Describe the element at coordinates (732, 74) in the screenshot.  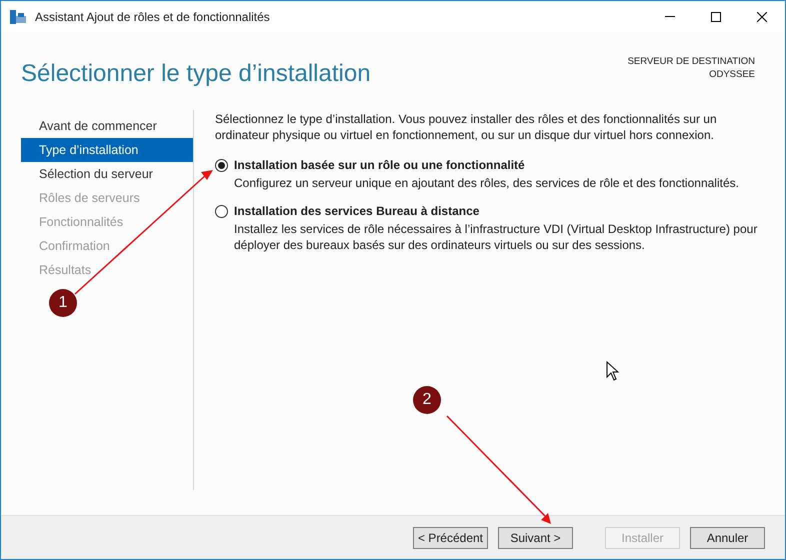
I see `destination-server: ODYSSEE` at that location.